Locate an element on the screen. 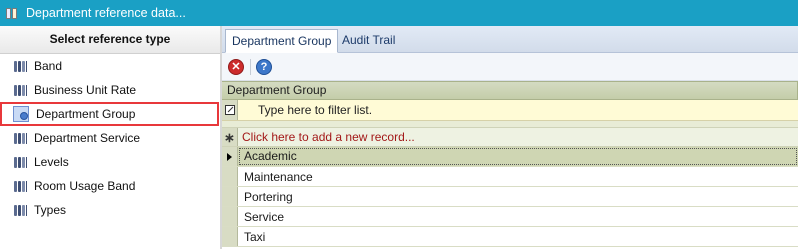 The height and width of the screenshot is (249, 798). table-row: Academic is located at coordinates (510, 157).